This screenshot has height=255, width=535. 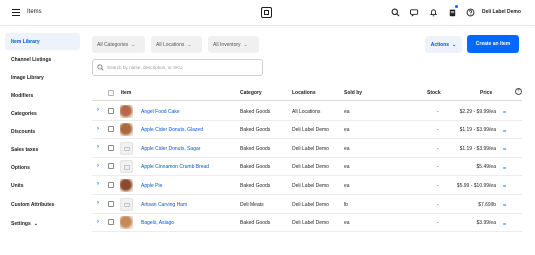 I want to click on select-all-checkbox, so click(x=111, y=92).